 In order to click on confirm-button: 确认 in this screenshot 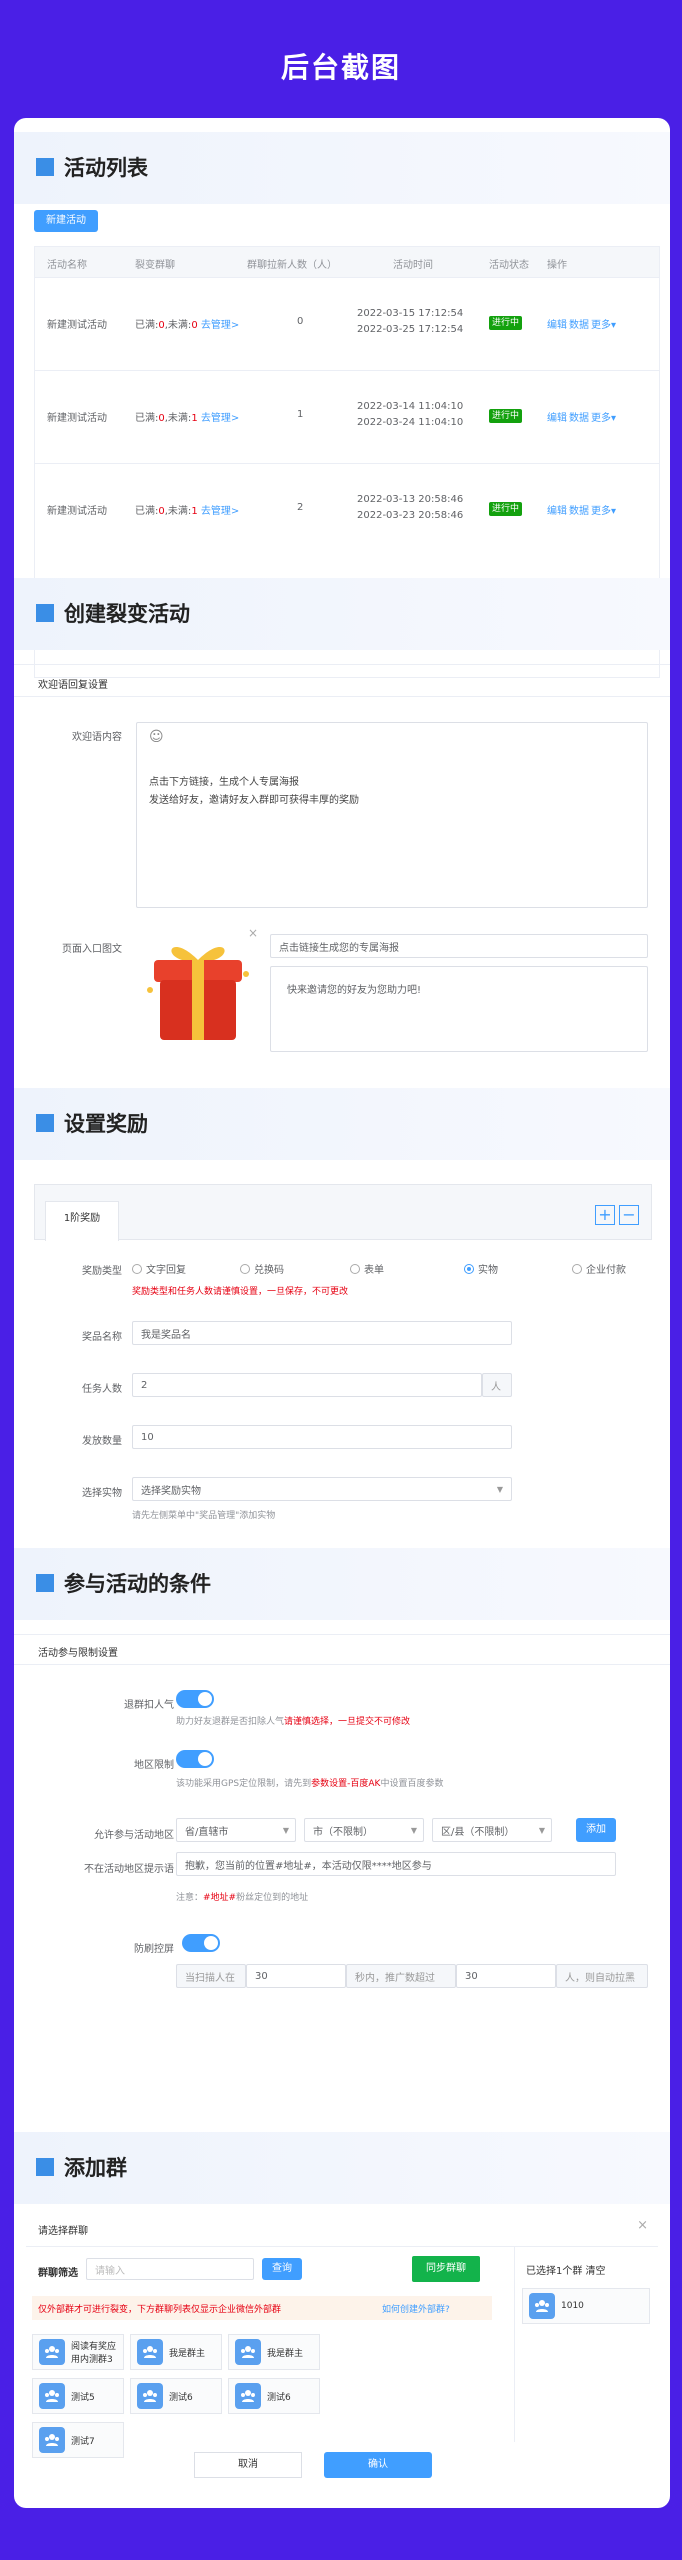, I will do `click(378, 2465)`.